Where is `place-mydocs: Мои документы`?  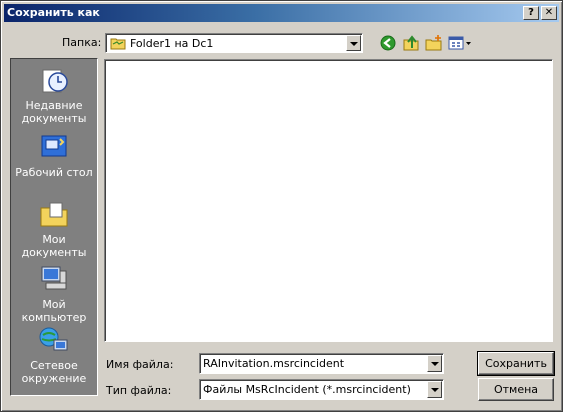
place-mydocs: Мои документы is located at coordinates (54, 228).